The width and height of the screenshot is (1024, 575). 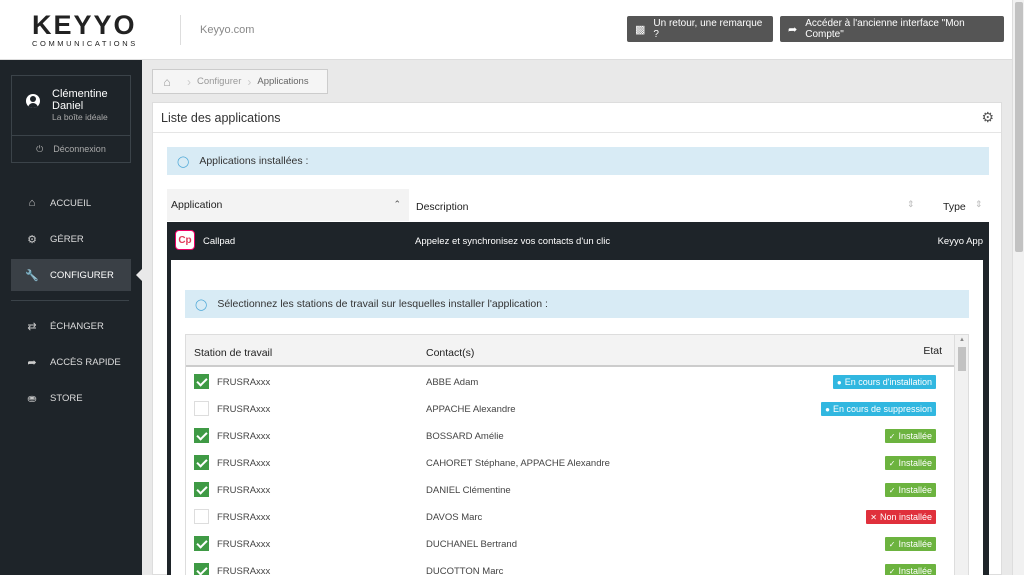 What do you see at coordinates (32, 326) in the screenshot?
I see `exchange-icon: ⇄` at bounding box center [32, 326].